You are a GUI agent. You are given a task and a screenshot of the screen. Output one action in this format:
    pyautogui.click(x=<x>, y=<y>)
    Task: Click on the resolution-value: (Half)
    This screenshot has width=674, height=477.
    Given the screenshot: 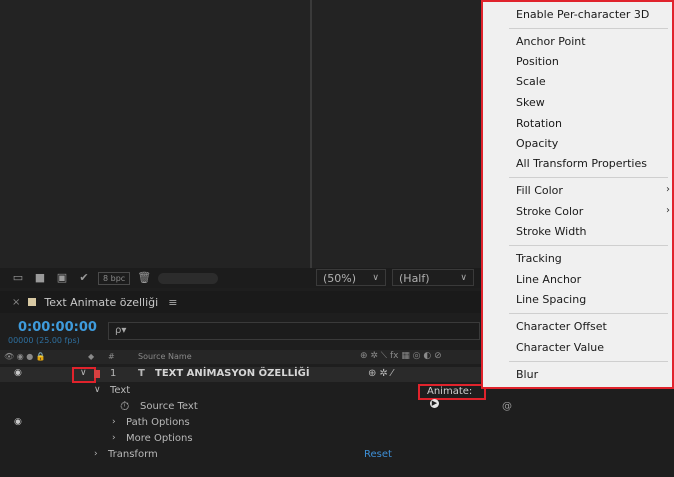 What is the action you would take?
    pyautogui.click(x=414, y=278)
    